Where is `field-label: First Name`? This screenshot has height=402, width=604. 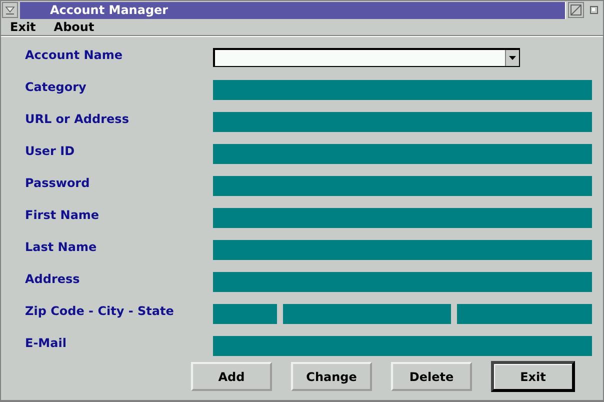
field-label: First Name is located at coordinates (62, 215).